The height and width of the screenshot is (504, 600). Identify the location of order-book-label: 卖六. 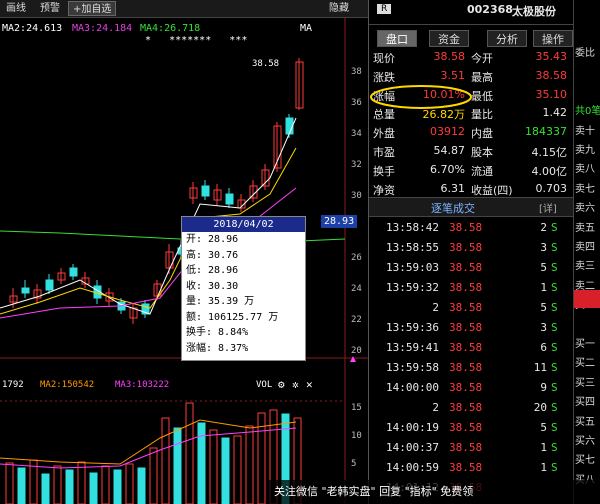
(585, 209).